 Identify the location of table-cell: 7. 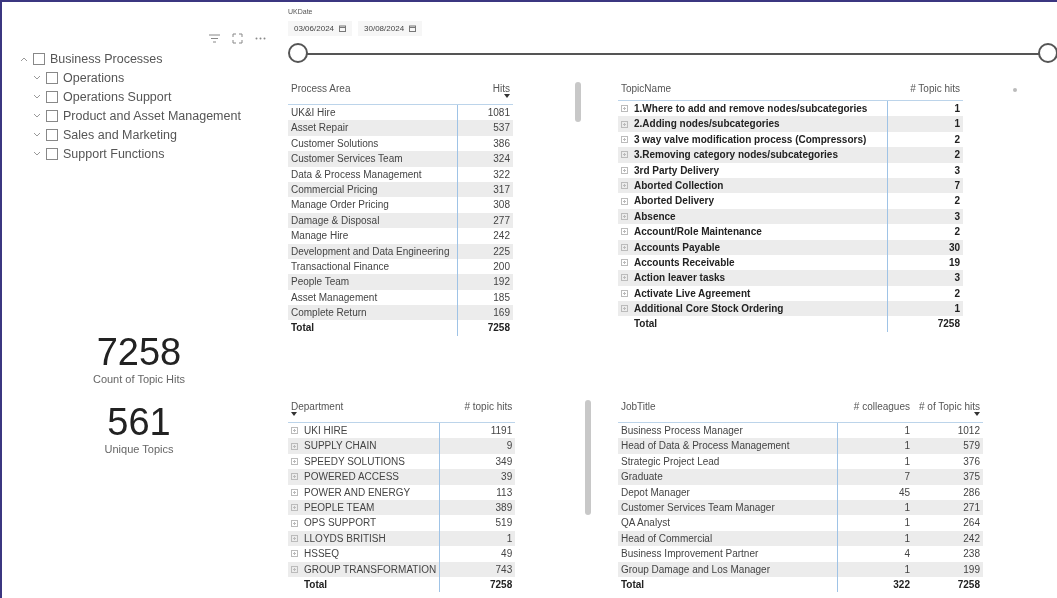
(875, 477).